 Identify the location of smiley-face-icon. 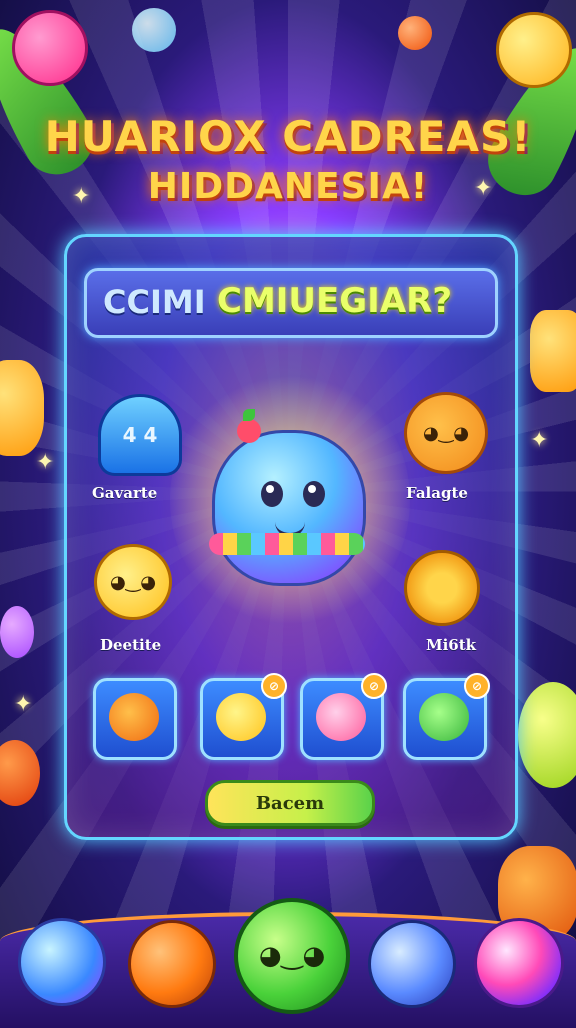
(292, 956).